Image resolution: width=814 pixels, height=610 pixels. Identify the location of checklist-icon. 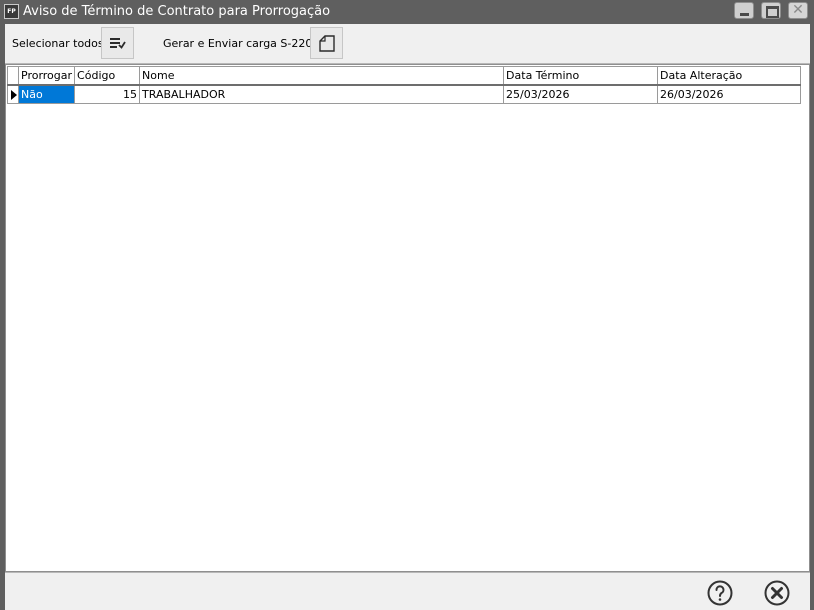
(118, 43).